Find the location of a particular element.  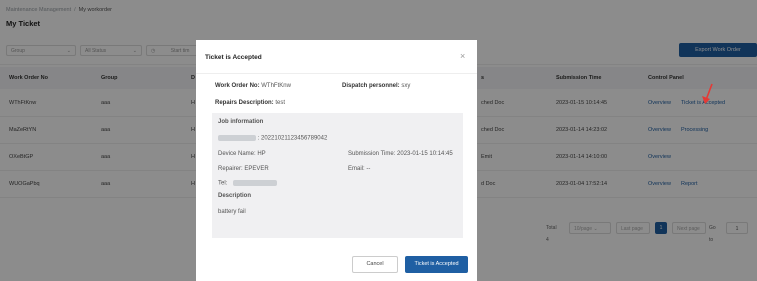

work-order-field: Work Order No: WThFtKnw is located at coordinates (253, 86).